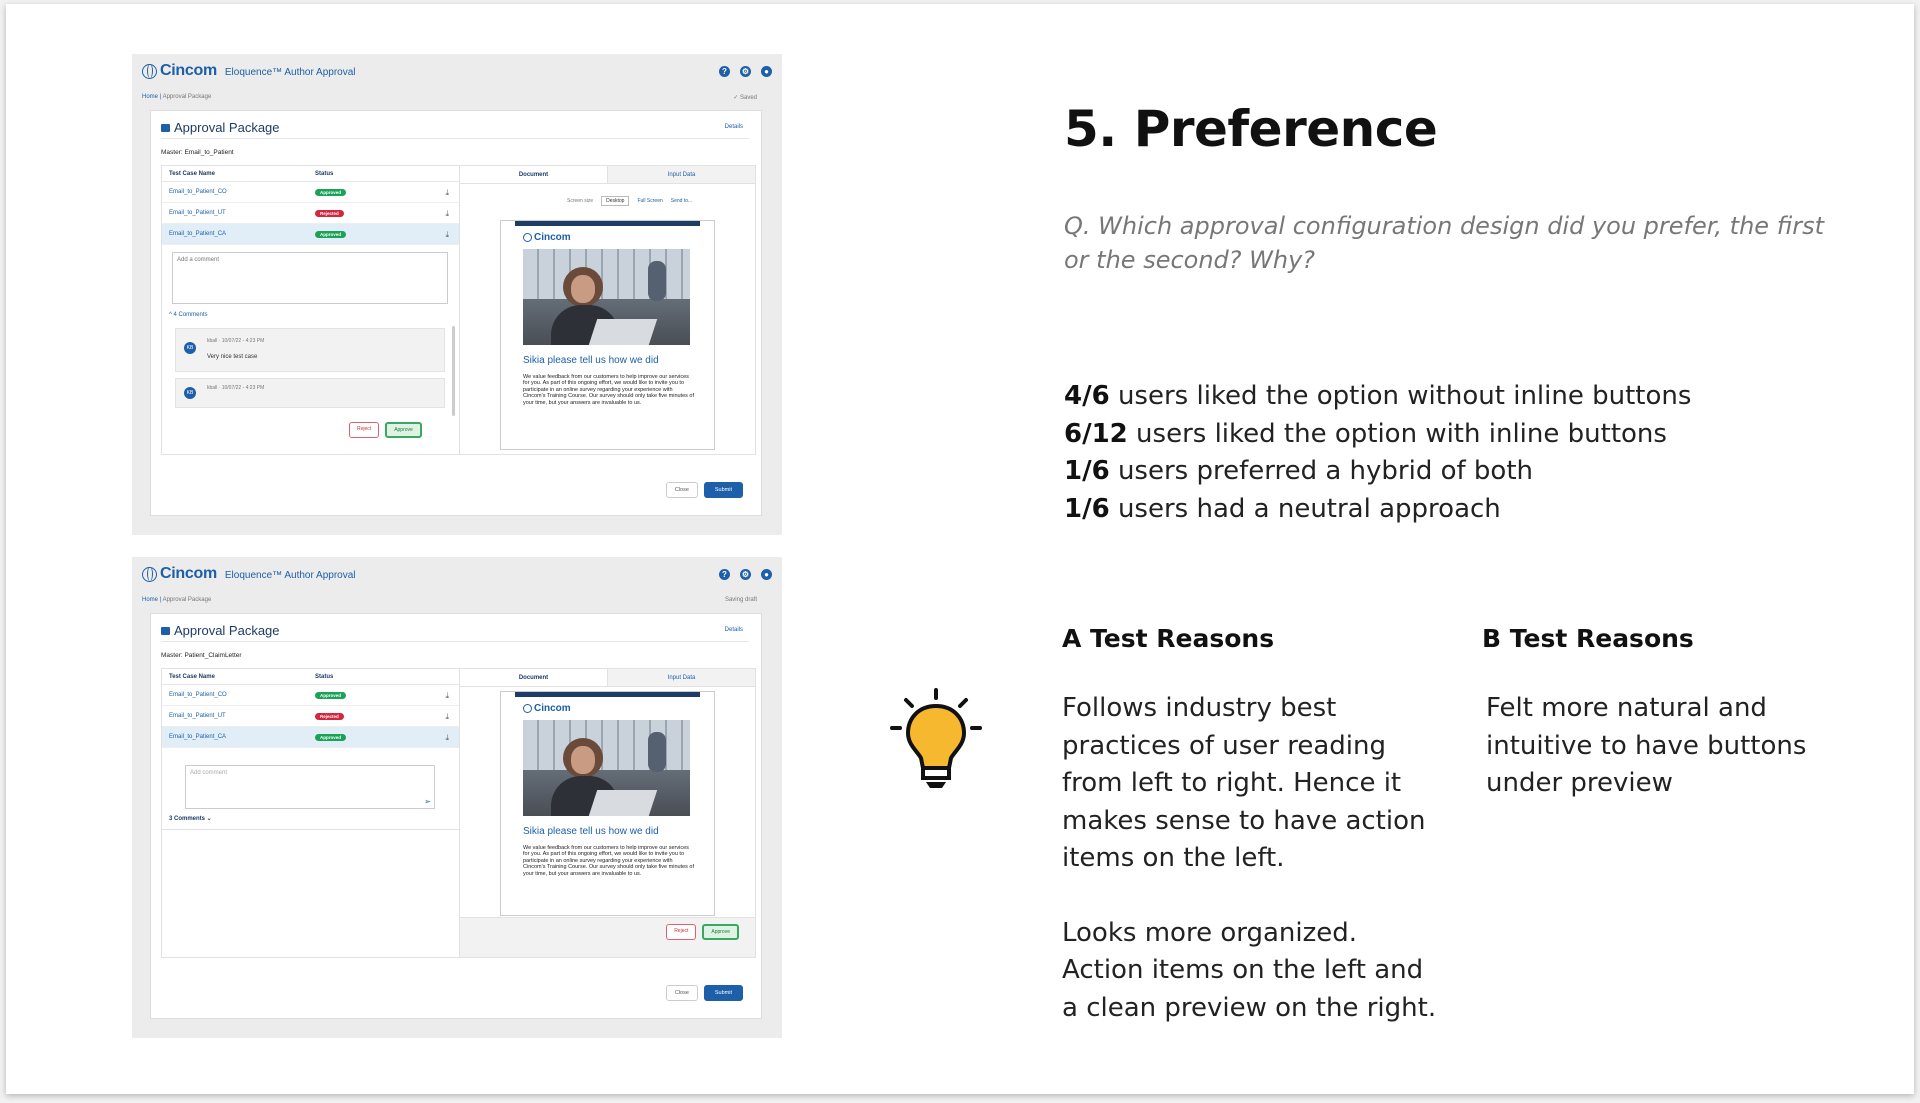  What do you see at coordinates (1588, 638) in the screenshot?
I see `b-test-heading: B Test Reasons` at bounding box center [1588, 638].